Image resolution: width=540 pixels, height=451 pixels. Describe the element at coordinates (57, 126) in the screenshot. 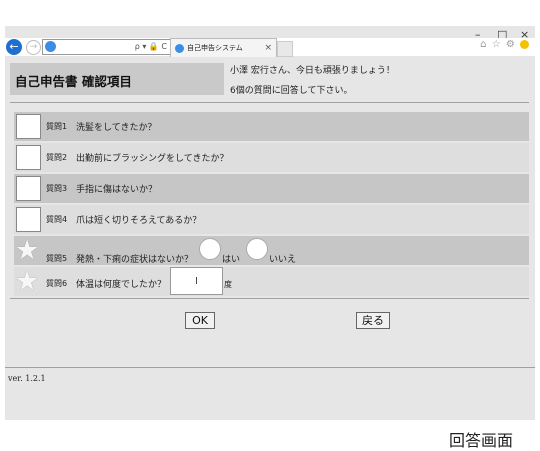

I see `question-label: 質問1` at that location.